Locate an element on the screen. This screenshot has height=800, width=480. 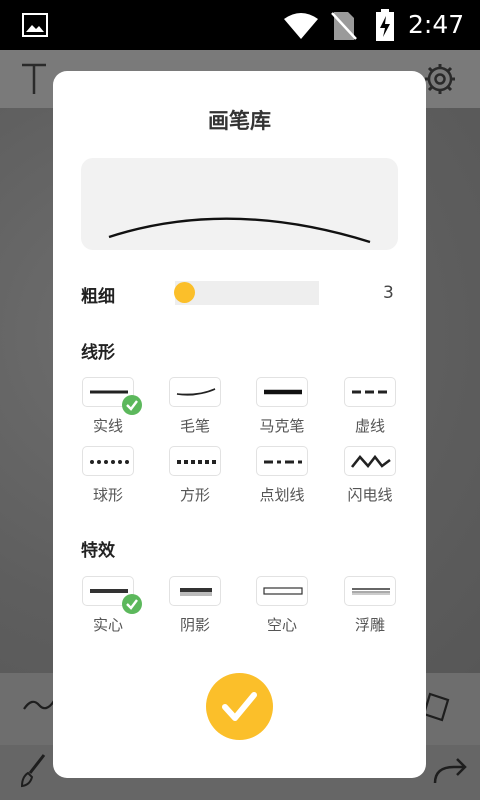
option-label: 空心 is located at coordinates (281, 625).